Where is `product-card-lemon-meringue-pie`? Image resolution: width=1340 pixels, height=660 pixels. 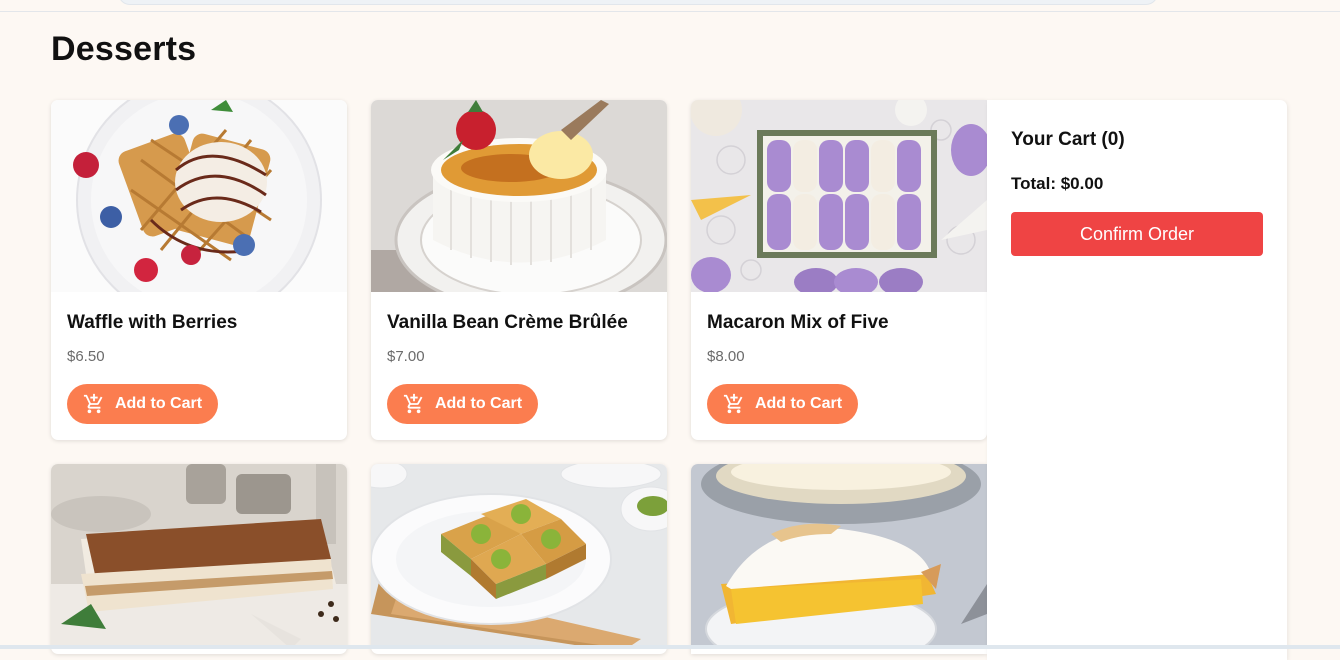 product-card-lemon-meringue-pie is located at coordinates (839, 559).